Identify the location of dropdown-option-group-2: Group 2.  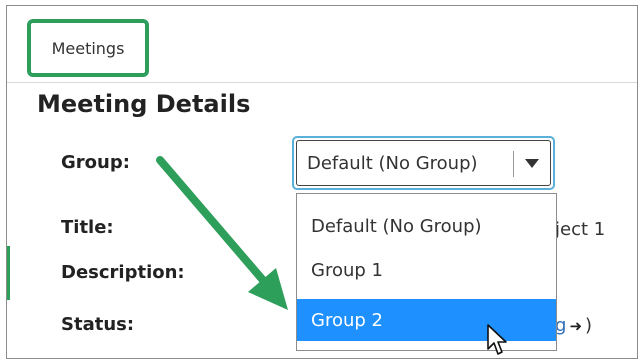
(426, 320).